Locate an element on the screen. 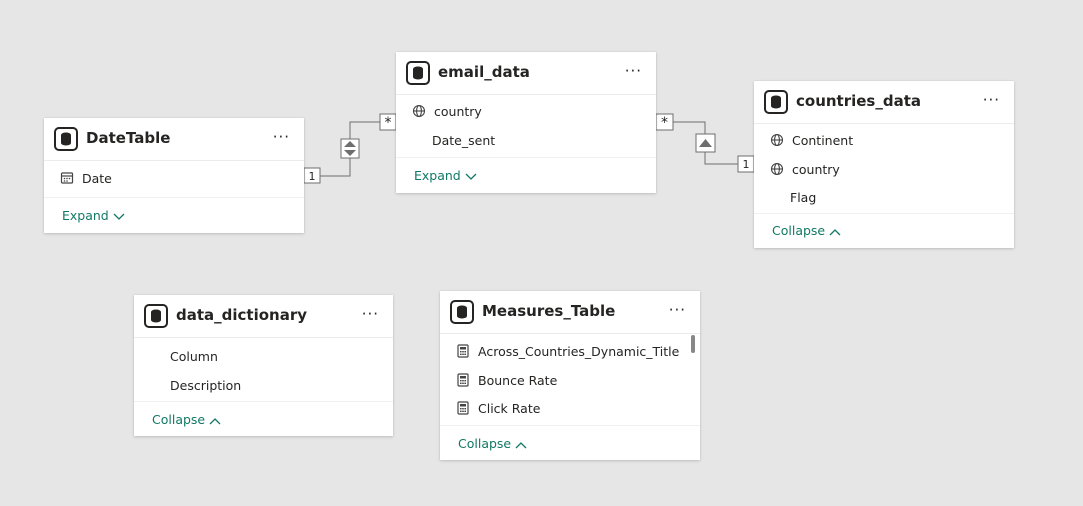 The height and width of the screenshot is (506, 1083). field-date: Date is located at coordinates (86, 178).